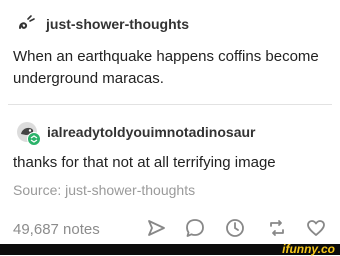 The image size is (340, 256). I want to click on reply-header: ialreadytoldyouimnotadinosaur, so click(135, 133).